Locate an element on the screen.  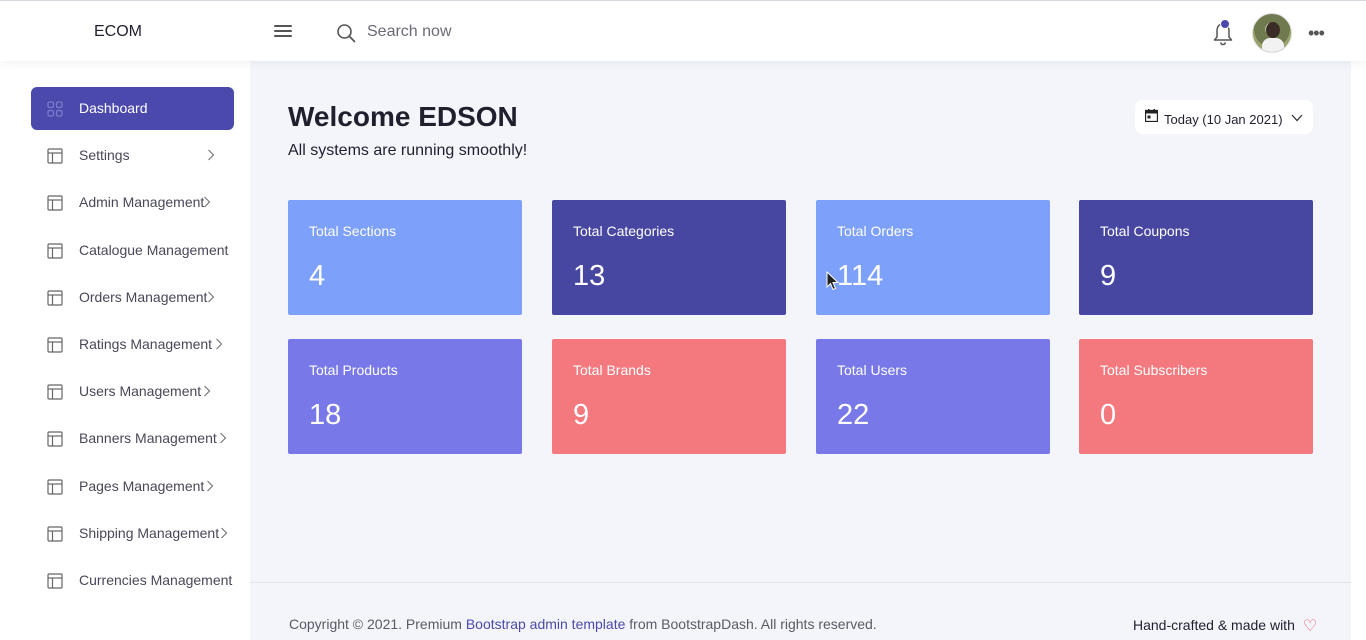
stat-card-total-orders: Total Orders 114 is located at coordinates (933, 257).